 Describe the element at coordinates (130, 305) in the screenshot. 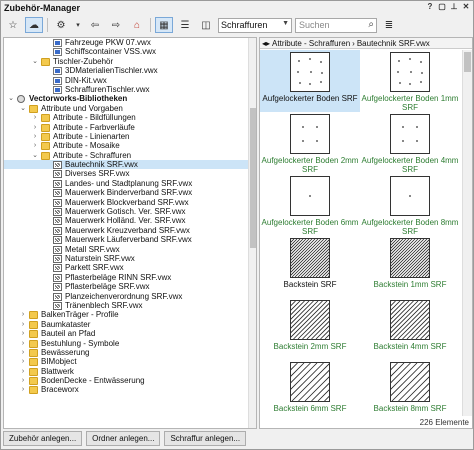

I see `tree-item: Tränenblech SRF.vwx` at that location.